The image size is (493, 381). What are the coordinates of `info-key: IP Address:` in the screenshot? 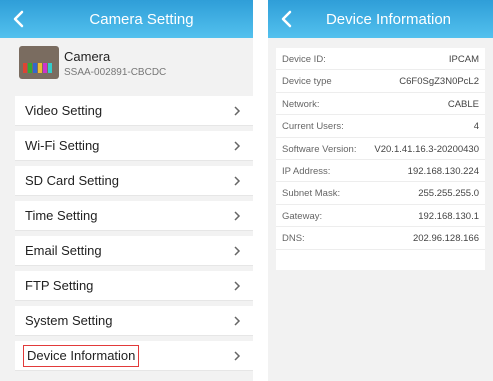 It's located at (306, 171).